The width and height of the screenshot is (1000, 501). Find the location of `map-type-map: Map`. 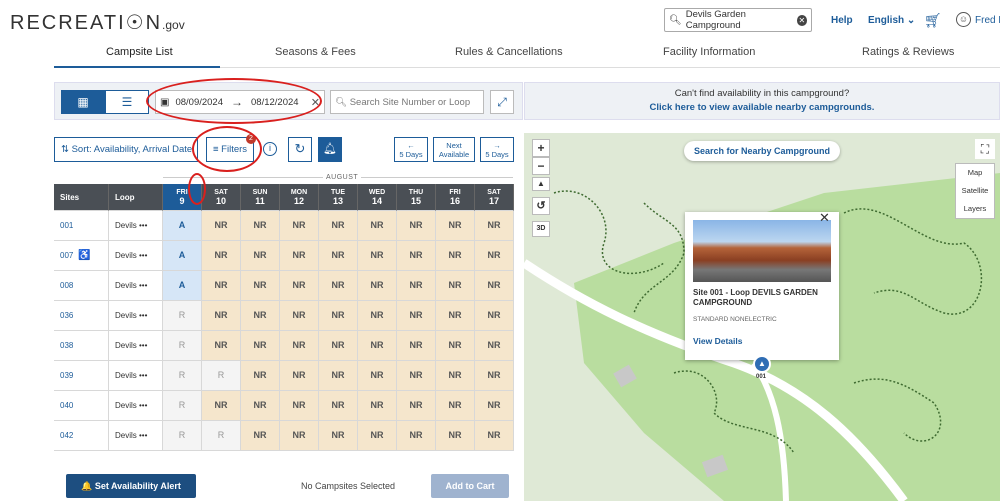

map-type-map: Map is located at coordinates (975, 173).